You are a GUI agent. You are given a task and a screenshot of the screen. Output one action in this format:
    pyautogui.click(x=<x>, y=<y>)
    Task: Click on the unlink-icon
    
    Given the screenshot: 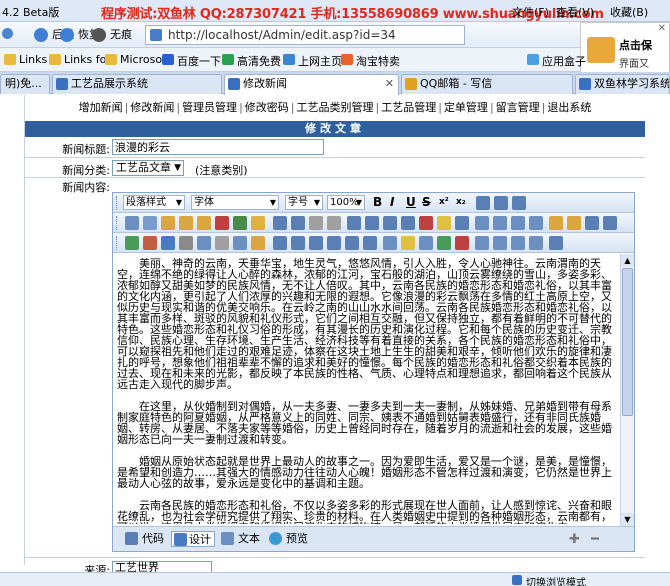 What is the action you would take?
    pyautogui.click(x=352, y=243)
    